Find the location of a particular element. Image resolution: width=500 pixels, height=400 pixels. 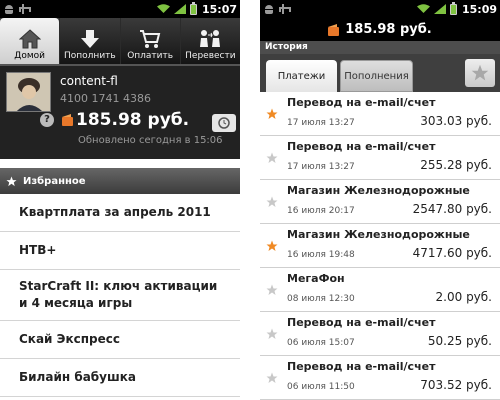

main-tab-bar: Домой Пополнить Оплатить Перевести is located at coordinates (120, 41).